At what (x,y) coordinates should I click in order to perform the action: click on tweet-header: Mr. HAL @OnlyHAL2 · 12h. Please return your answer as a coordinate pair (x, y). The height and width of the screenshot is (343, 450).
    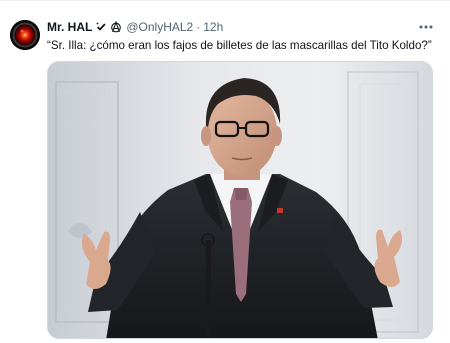
    Looking at the image, I should click on (135, 27).